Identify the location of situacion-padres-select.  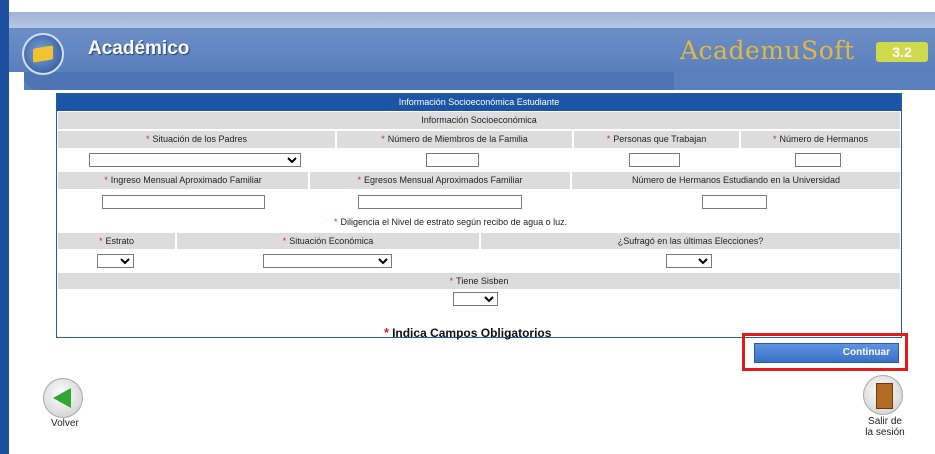
(195, 160).